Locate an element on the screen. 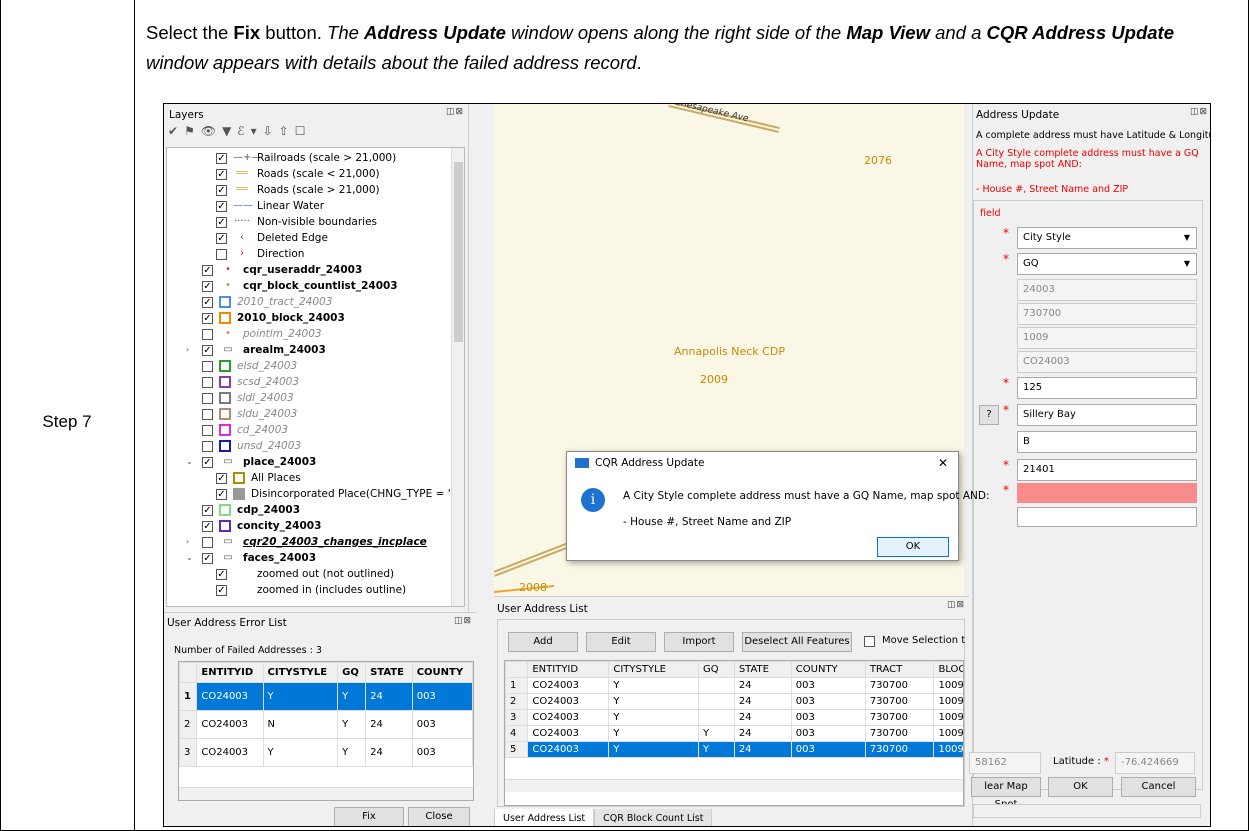 This screenshot has height=831, width=1249. layer-toolbar-icon: 👁 is located at coordinates (208, 134).